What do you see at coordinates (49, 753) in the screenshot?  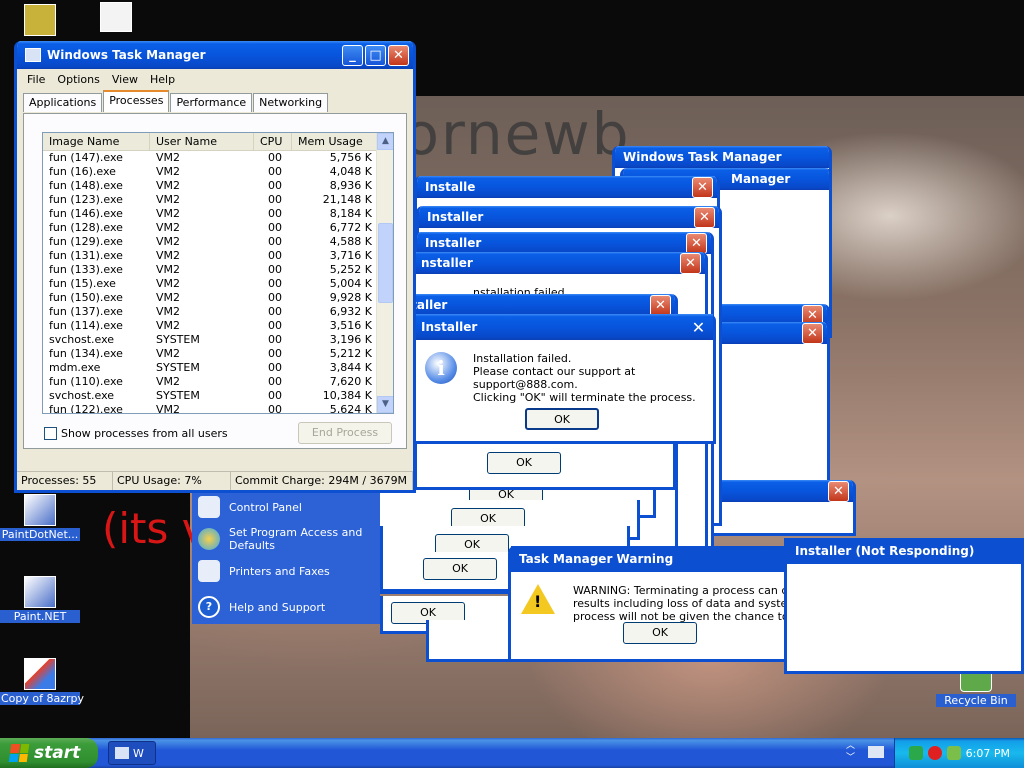 I see `start-button: start` at bounding box center [49, 753].